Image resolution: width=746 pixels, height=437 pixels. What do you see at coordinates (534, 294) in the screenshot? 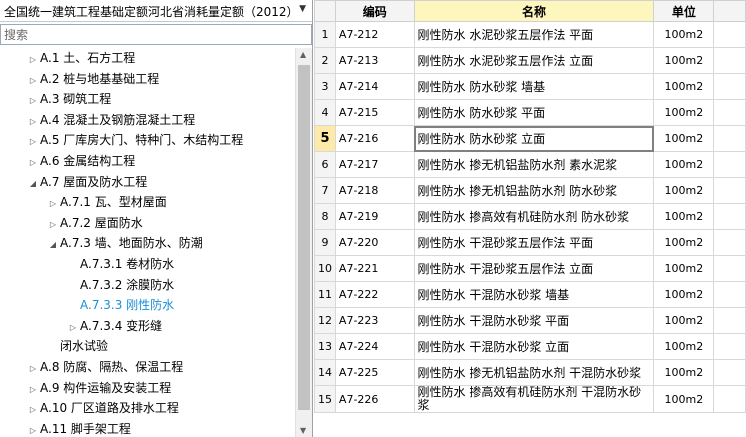
I see `name-cell: 刚性防水 干混防水砂浆 墙基` at bounding box center [534, 294].